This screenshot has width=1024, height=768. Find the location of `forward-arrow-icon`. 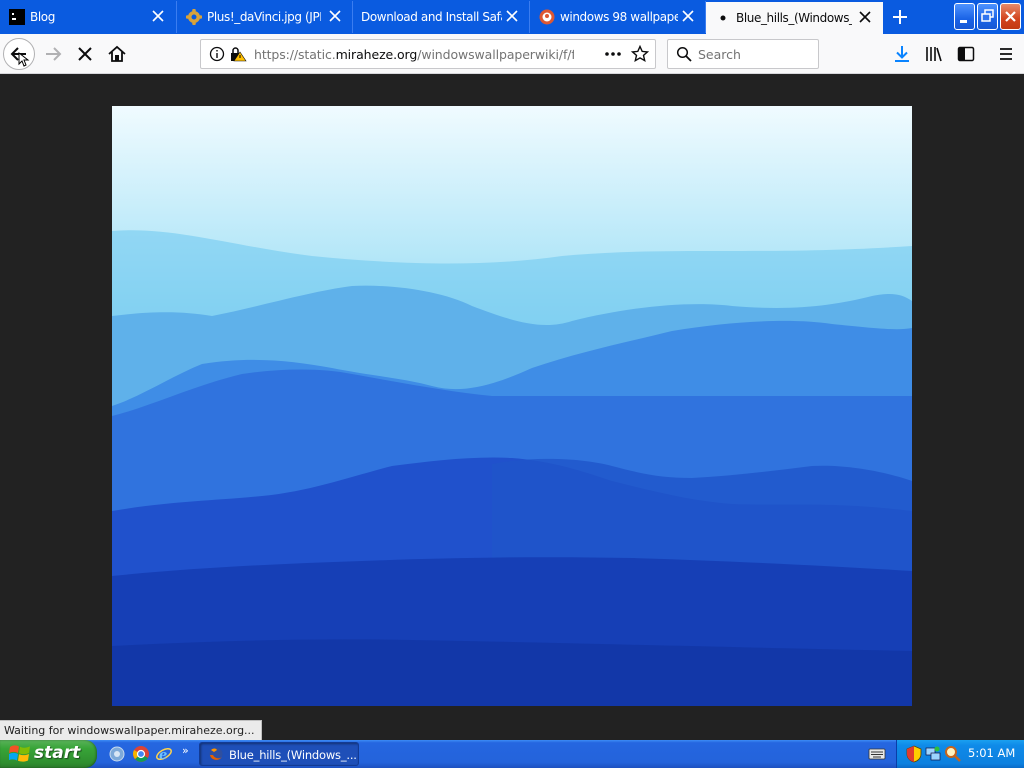

forward-arrow-icon is located at coordinates (54, 54).